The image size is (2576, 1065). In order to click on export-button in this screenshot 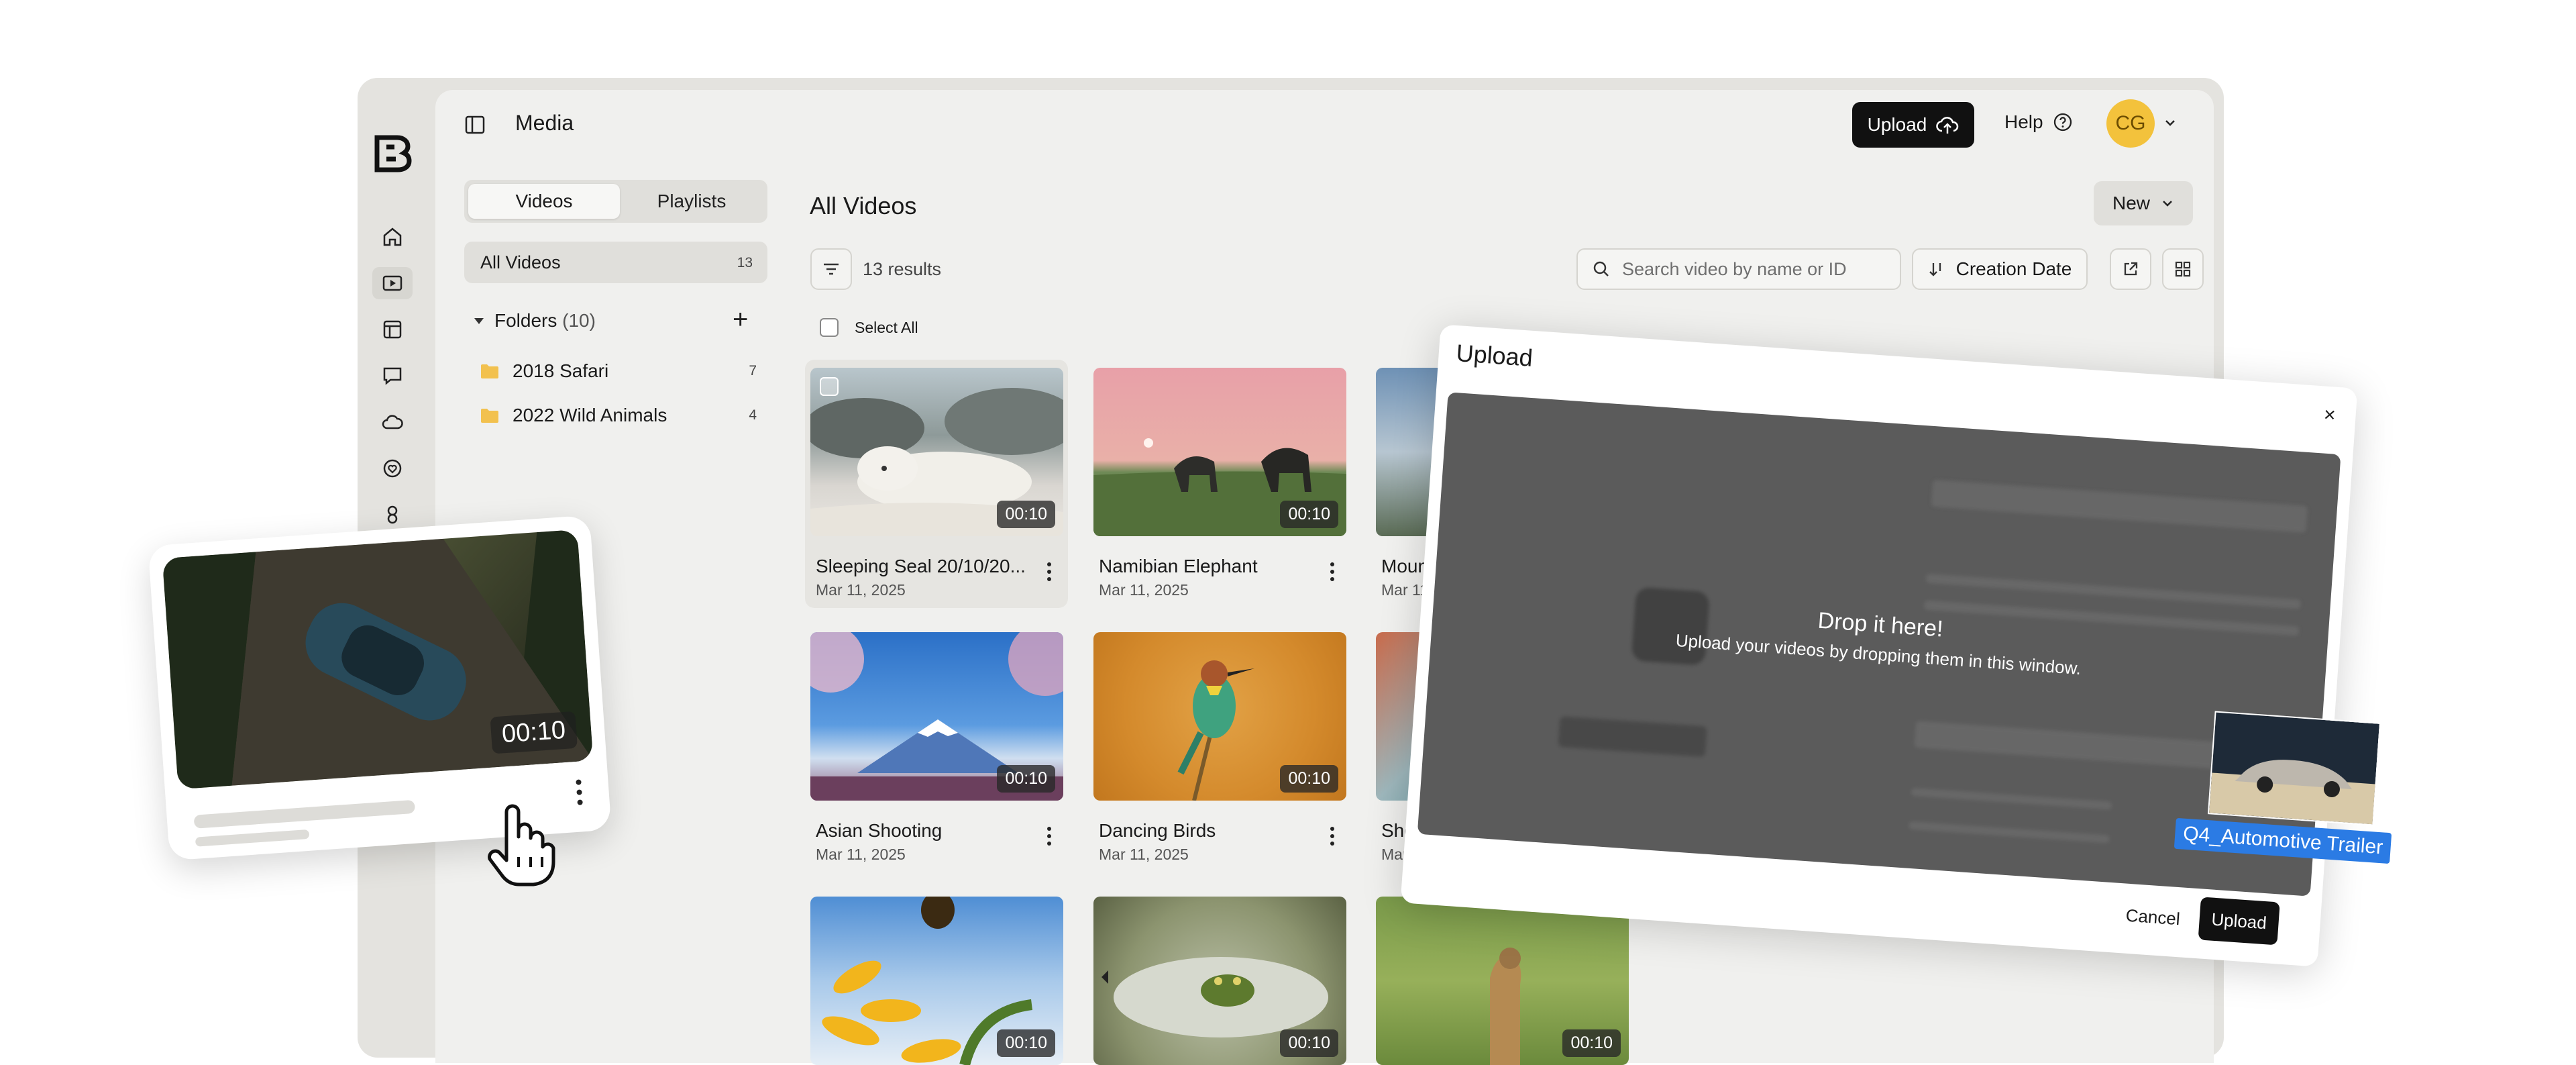, I will do `click(2130, 269)`.